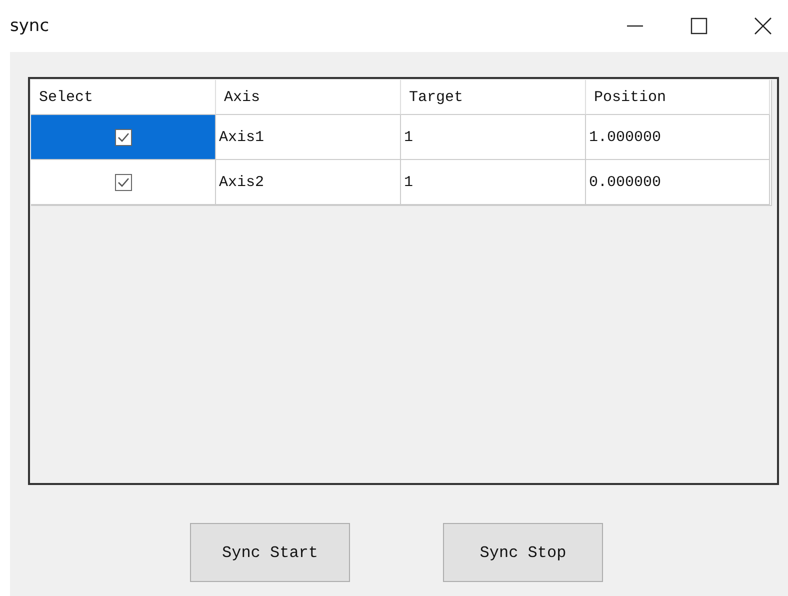 This screenshot has width=788, height=596. I want to click on table-cell: Axis1, so click(308, 137).